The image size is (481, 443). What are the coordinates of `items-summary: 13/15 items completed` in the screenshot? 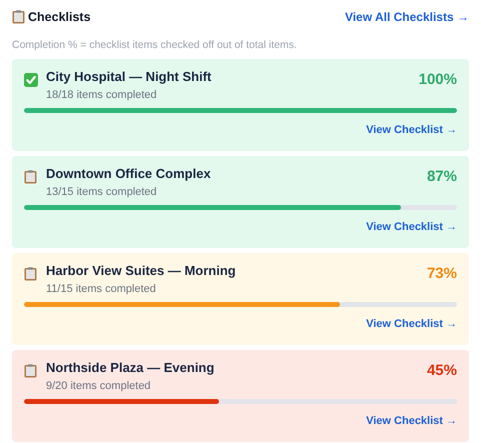 It's located at (102, 192).